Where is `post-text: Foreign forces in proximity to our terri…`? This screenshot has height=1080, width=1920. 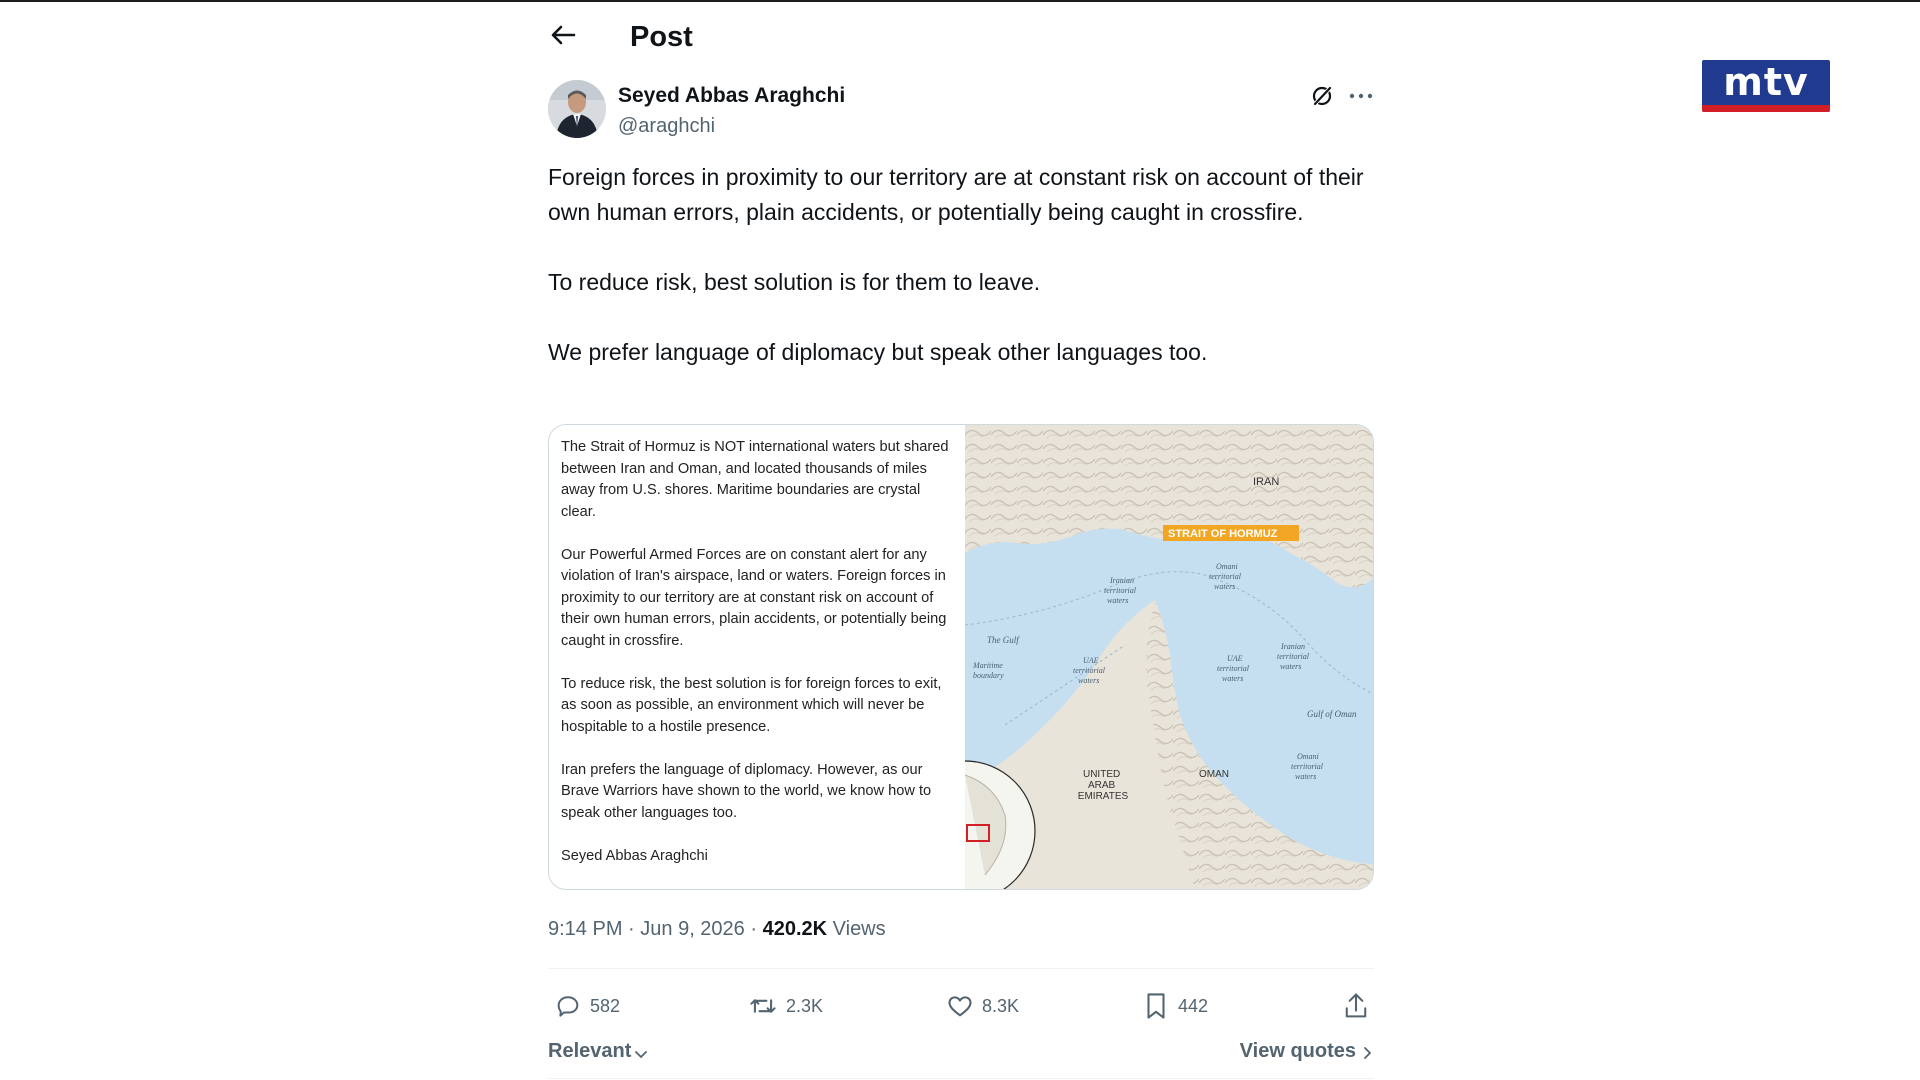 post-text: Foreign forces in proximity to our terri… is located at coordinates (961, 265).